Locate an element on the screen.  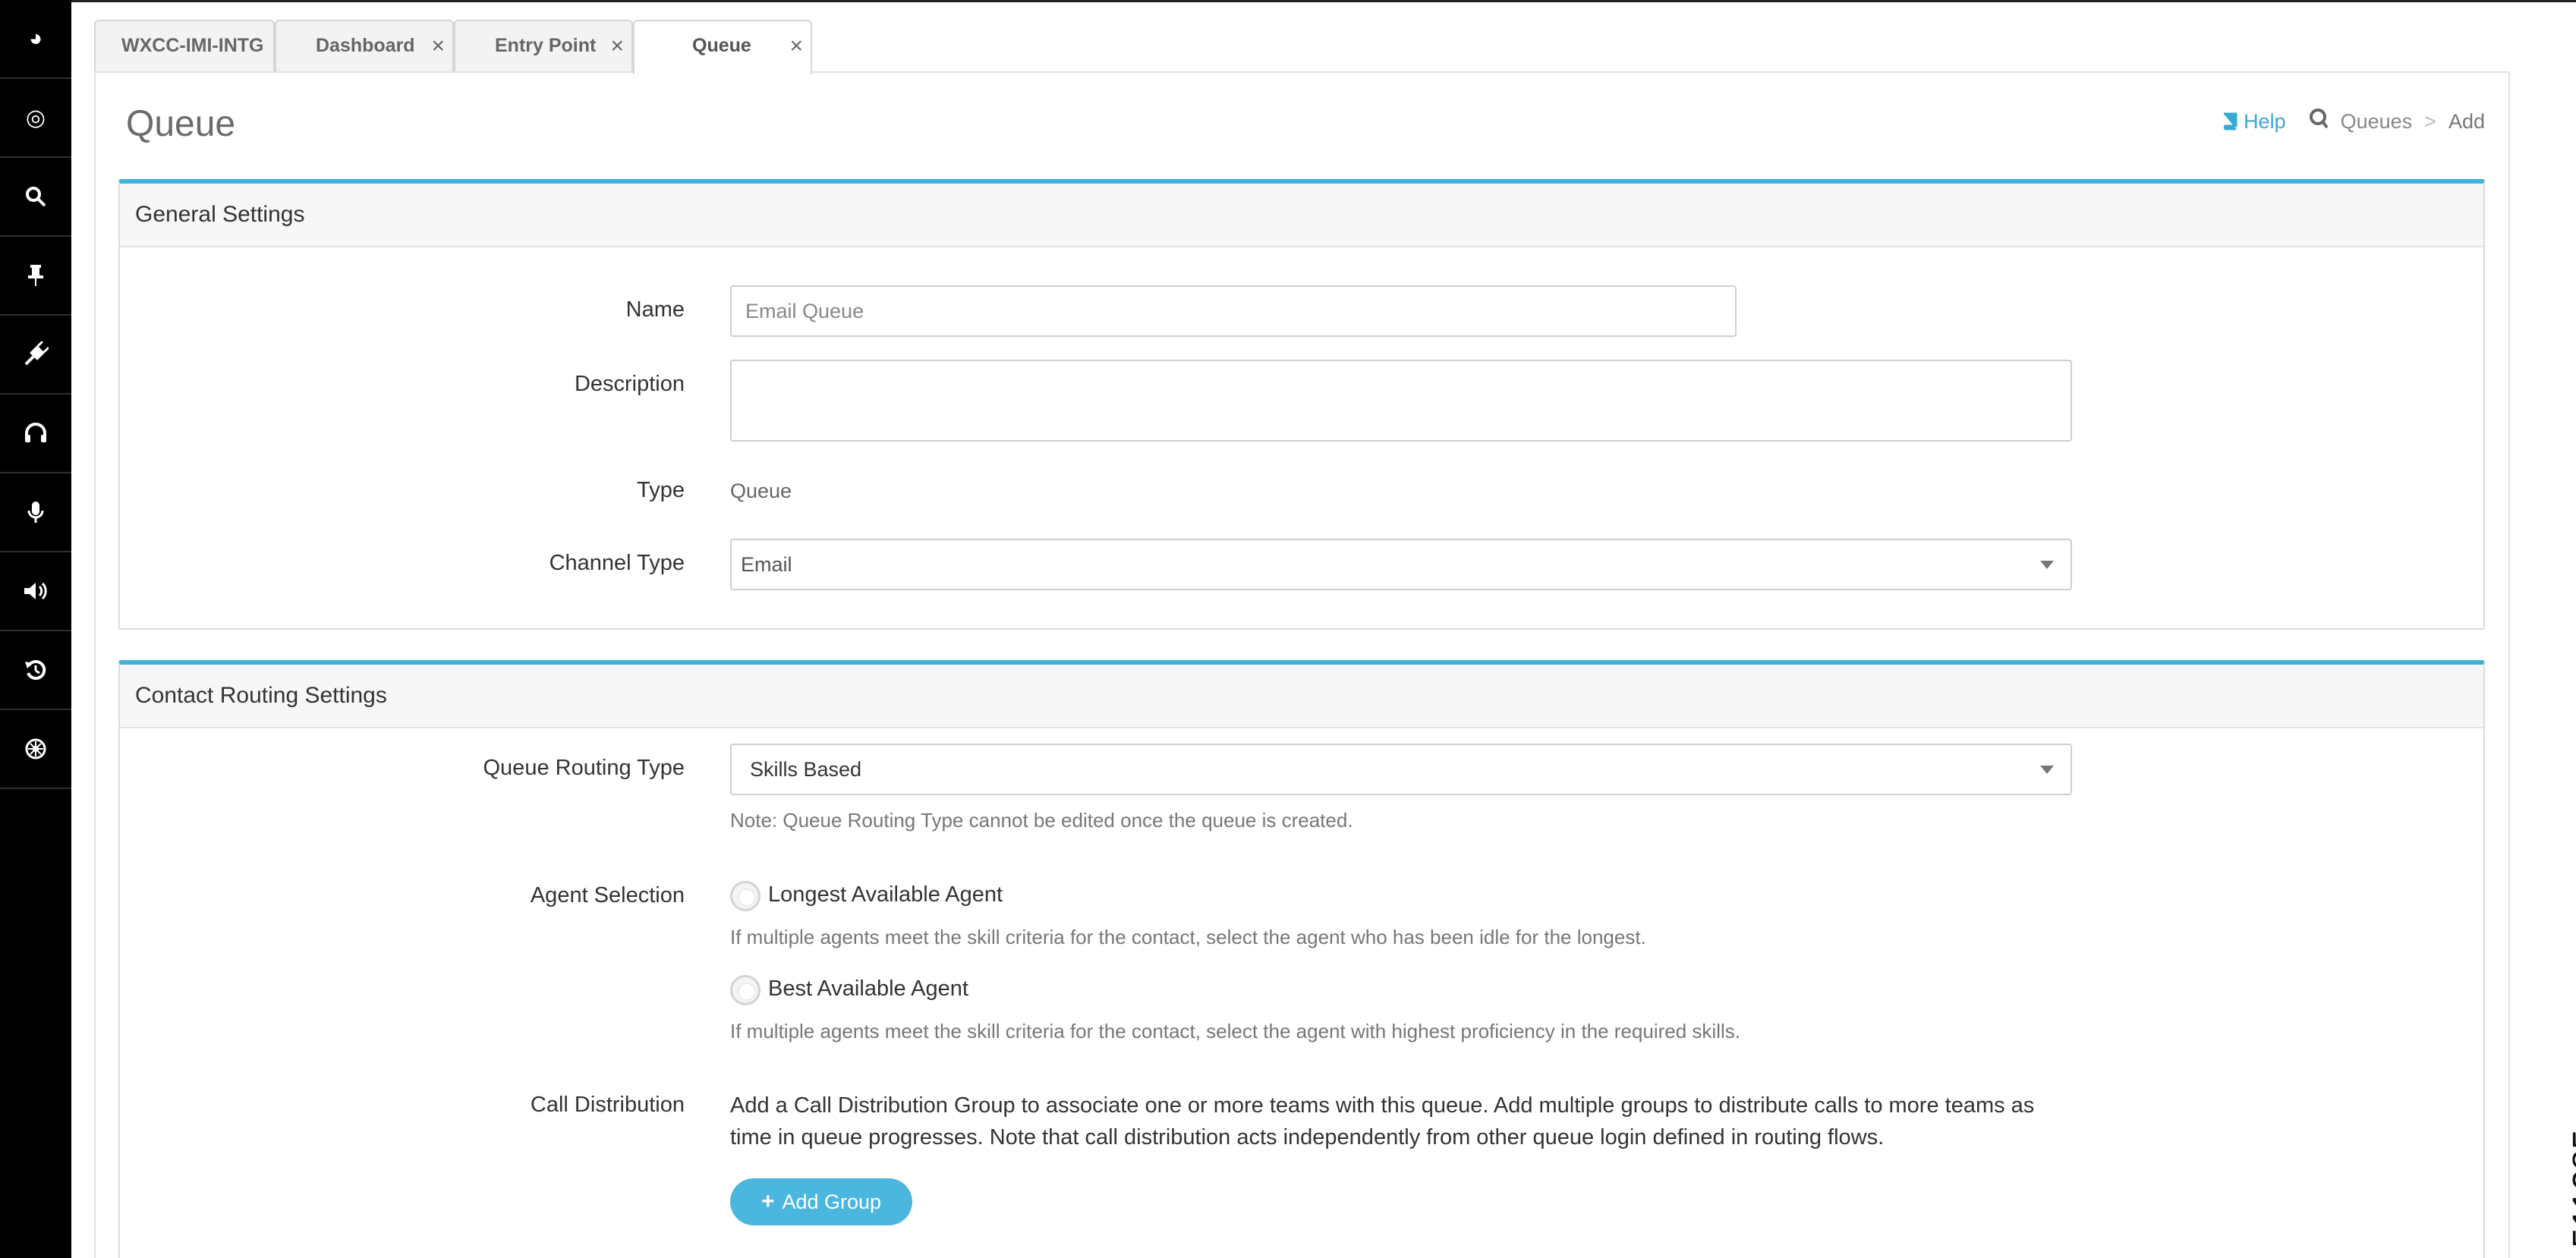
section-header: General Settings is located at coordinates (1301, 215).